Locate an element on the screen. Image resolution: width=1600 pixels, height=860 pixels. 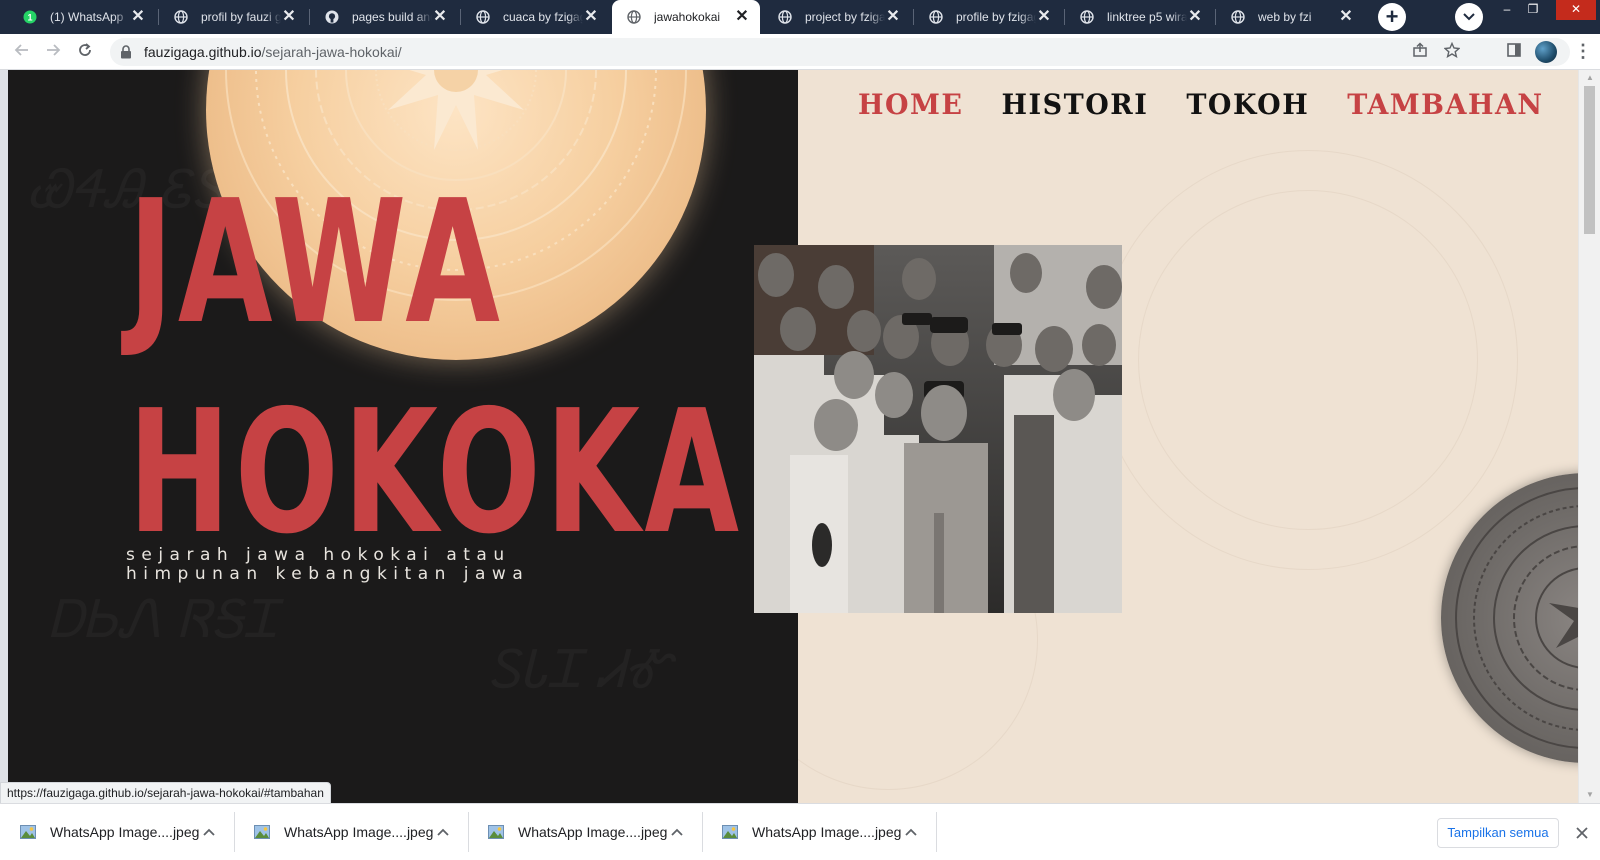
tab-pages-build: pages build and deployment ✕ is located at coordinates (384, 17).